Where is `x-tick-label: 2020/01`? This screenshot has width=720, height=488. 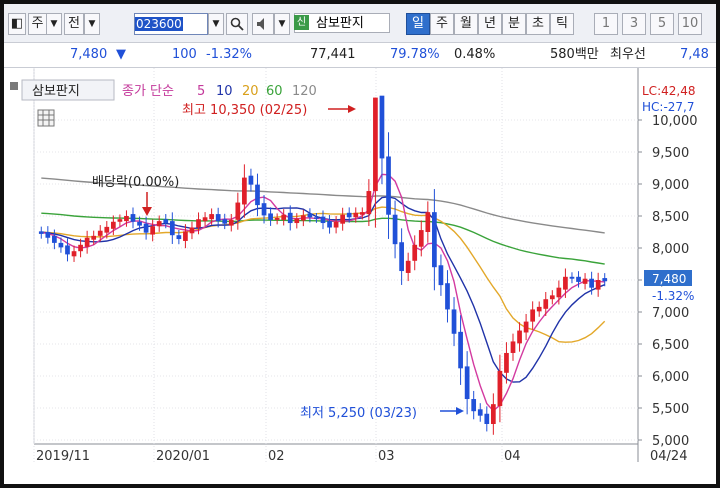 x-tick-label: 2020/01 is located at coordinates (183, 456).